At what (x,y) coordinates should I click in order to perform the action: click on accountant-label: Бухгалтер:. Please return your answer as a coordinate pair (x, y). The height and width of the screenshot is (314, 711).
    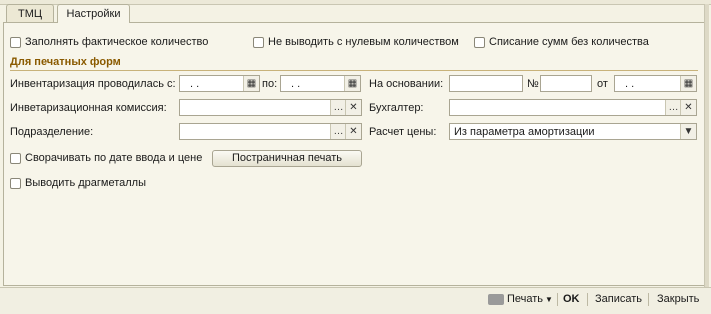
    Looking at the image, I should click on (396, 108).